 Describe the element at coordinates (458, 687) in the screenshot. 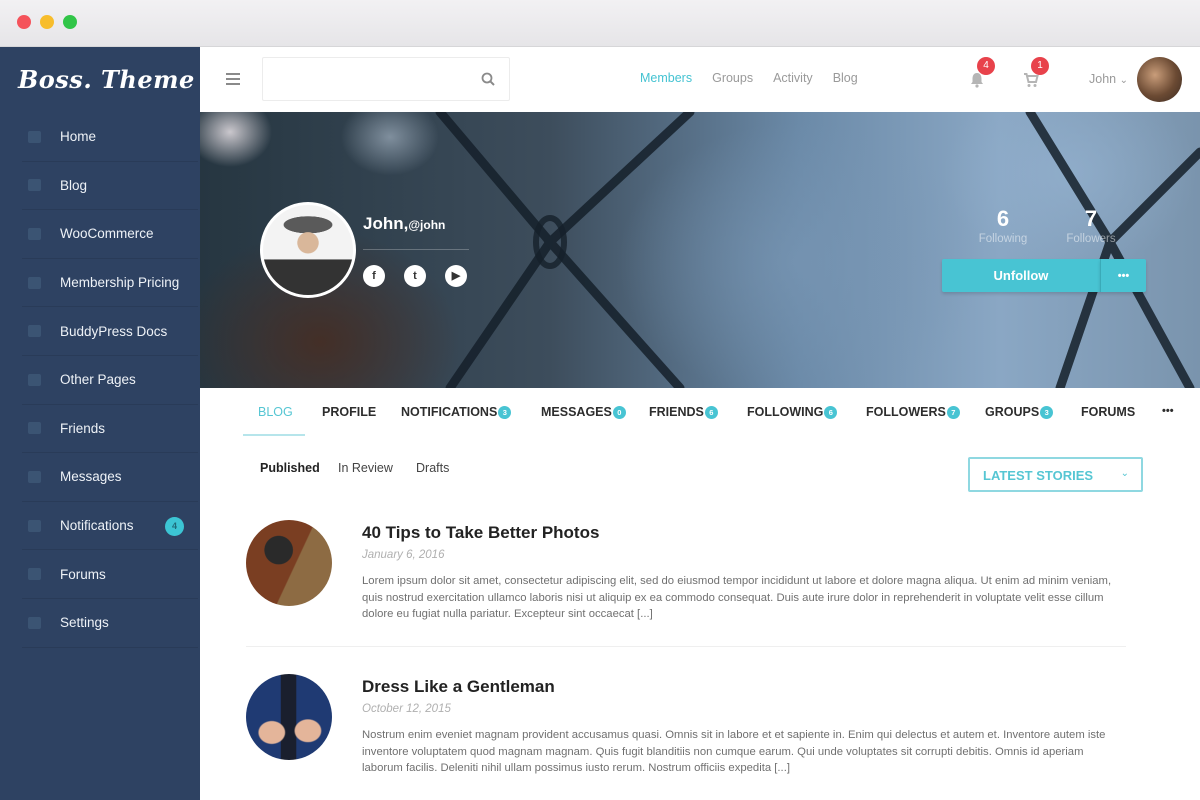

I see `post-title: Dress Like a Gentleman` at that location.